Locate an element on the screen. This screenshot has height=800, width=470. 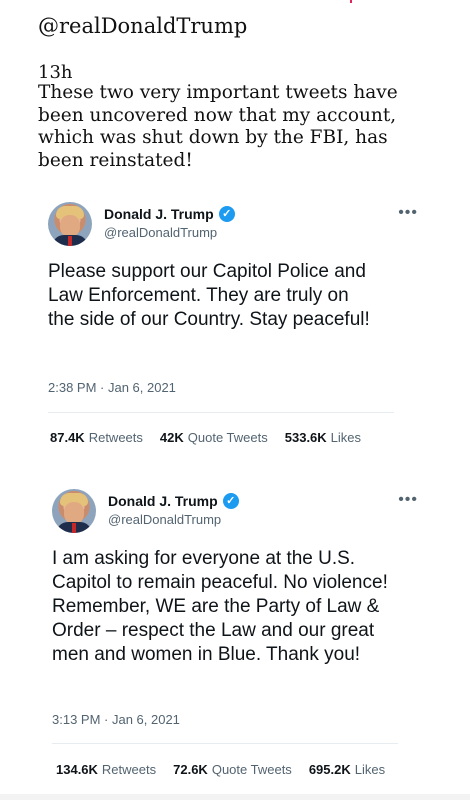
likes-stat: 695.2K Likes is located at coordinates (347, 769).